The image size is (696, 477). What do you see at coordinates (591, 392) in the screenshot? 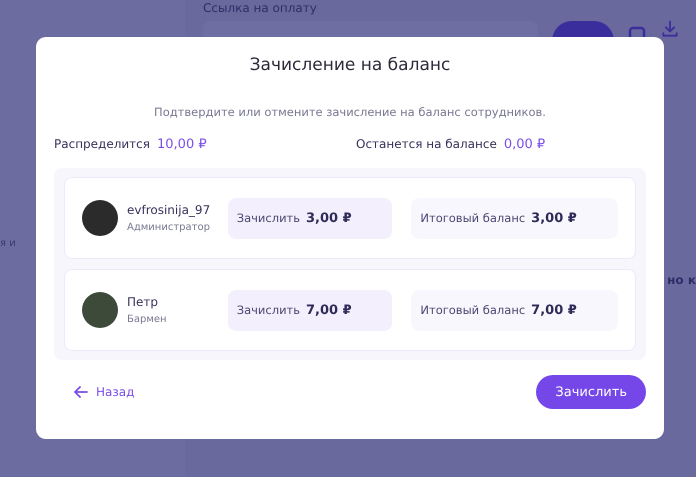
I see `submit-button: Зачислить` at bounding box center [591, 392].